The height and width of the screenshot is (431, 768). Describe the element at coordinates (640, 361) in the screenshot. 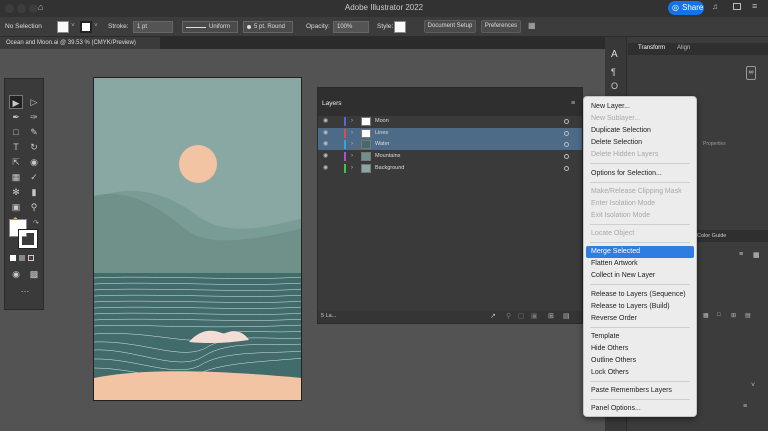

I see `menu-item-outline-others: Outline Others` at that location.